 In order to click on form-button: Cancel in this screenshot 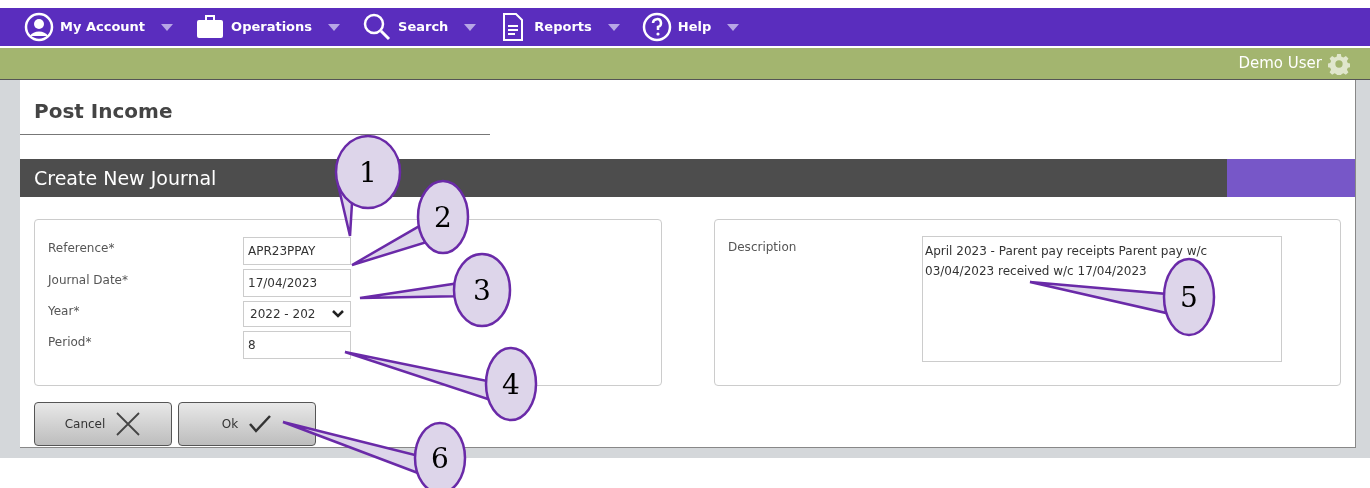, I will do `click(103, 424)`.